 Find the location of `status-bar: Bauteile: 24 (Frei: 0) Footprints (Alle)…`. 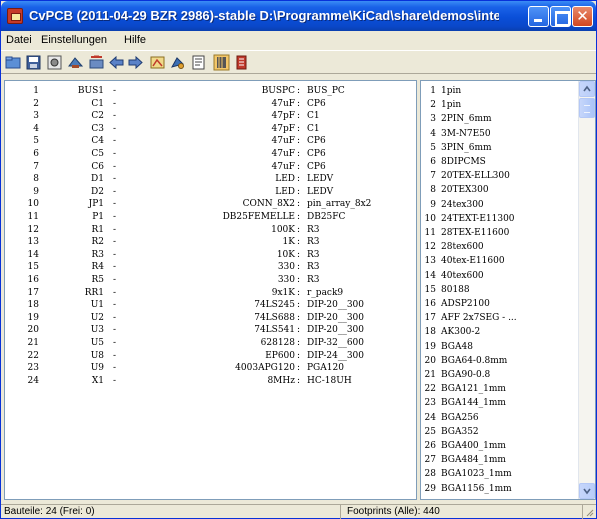

status-bar: Bauteile: 24 (Frei: 0) Footprints (Alle)… is located at coordinates (298, 511).